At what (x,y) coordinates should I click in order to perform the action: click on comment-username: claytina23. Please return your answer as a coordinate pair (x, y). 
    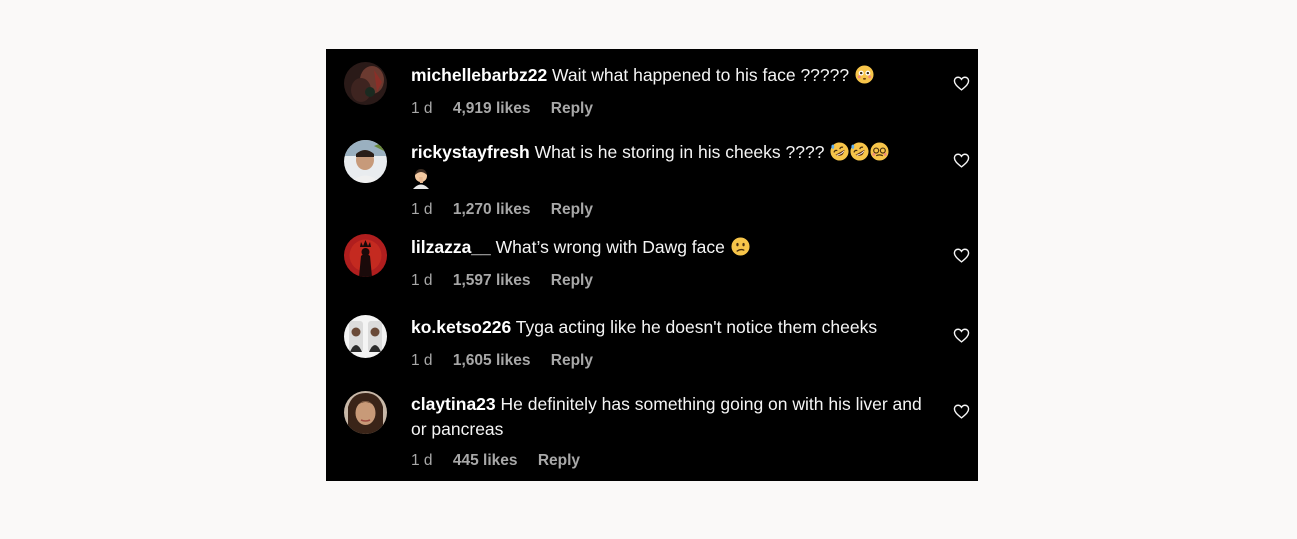
    Looking at the image, I should click on (453, 404).